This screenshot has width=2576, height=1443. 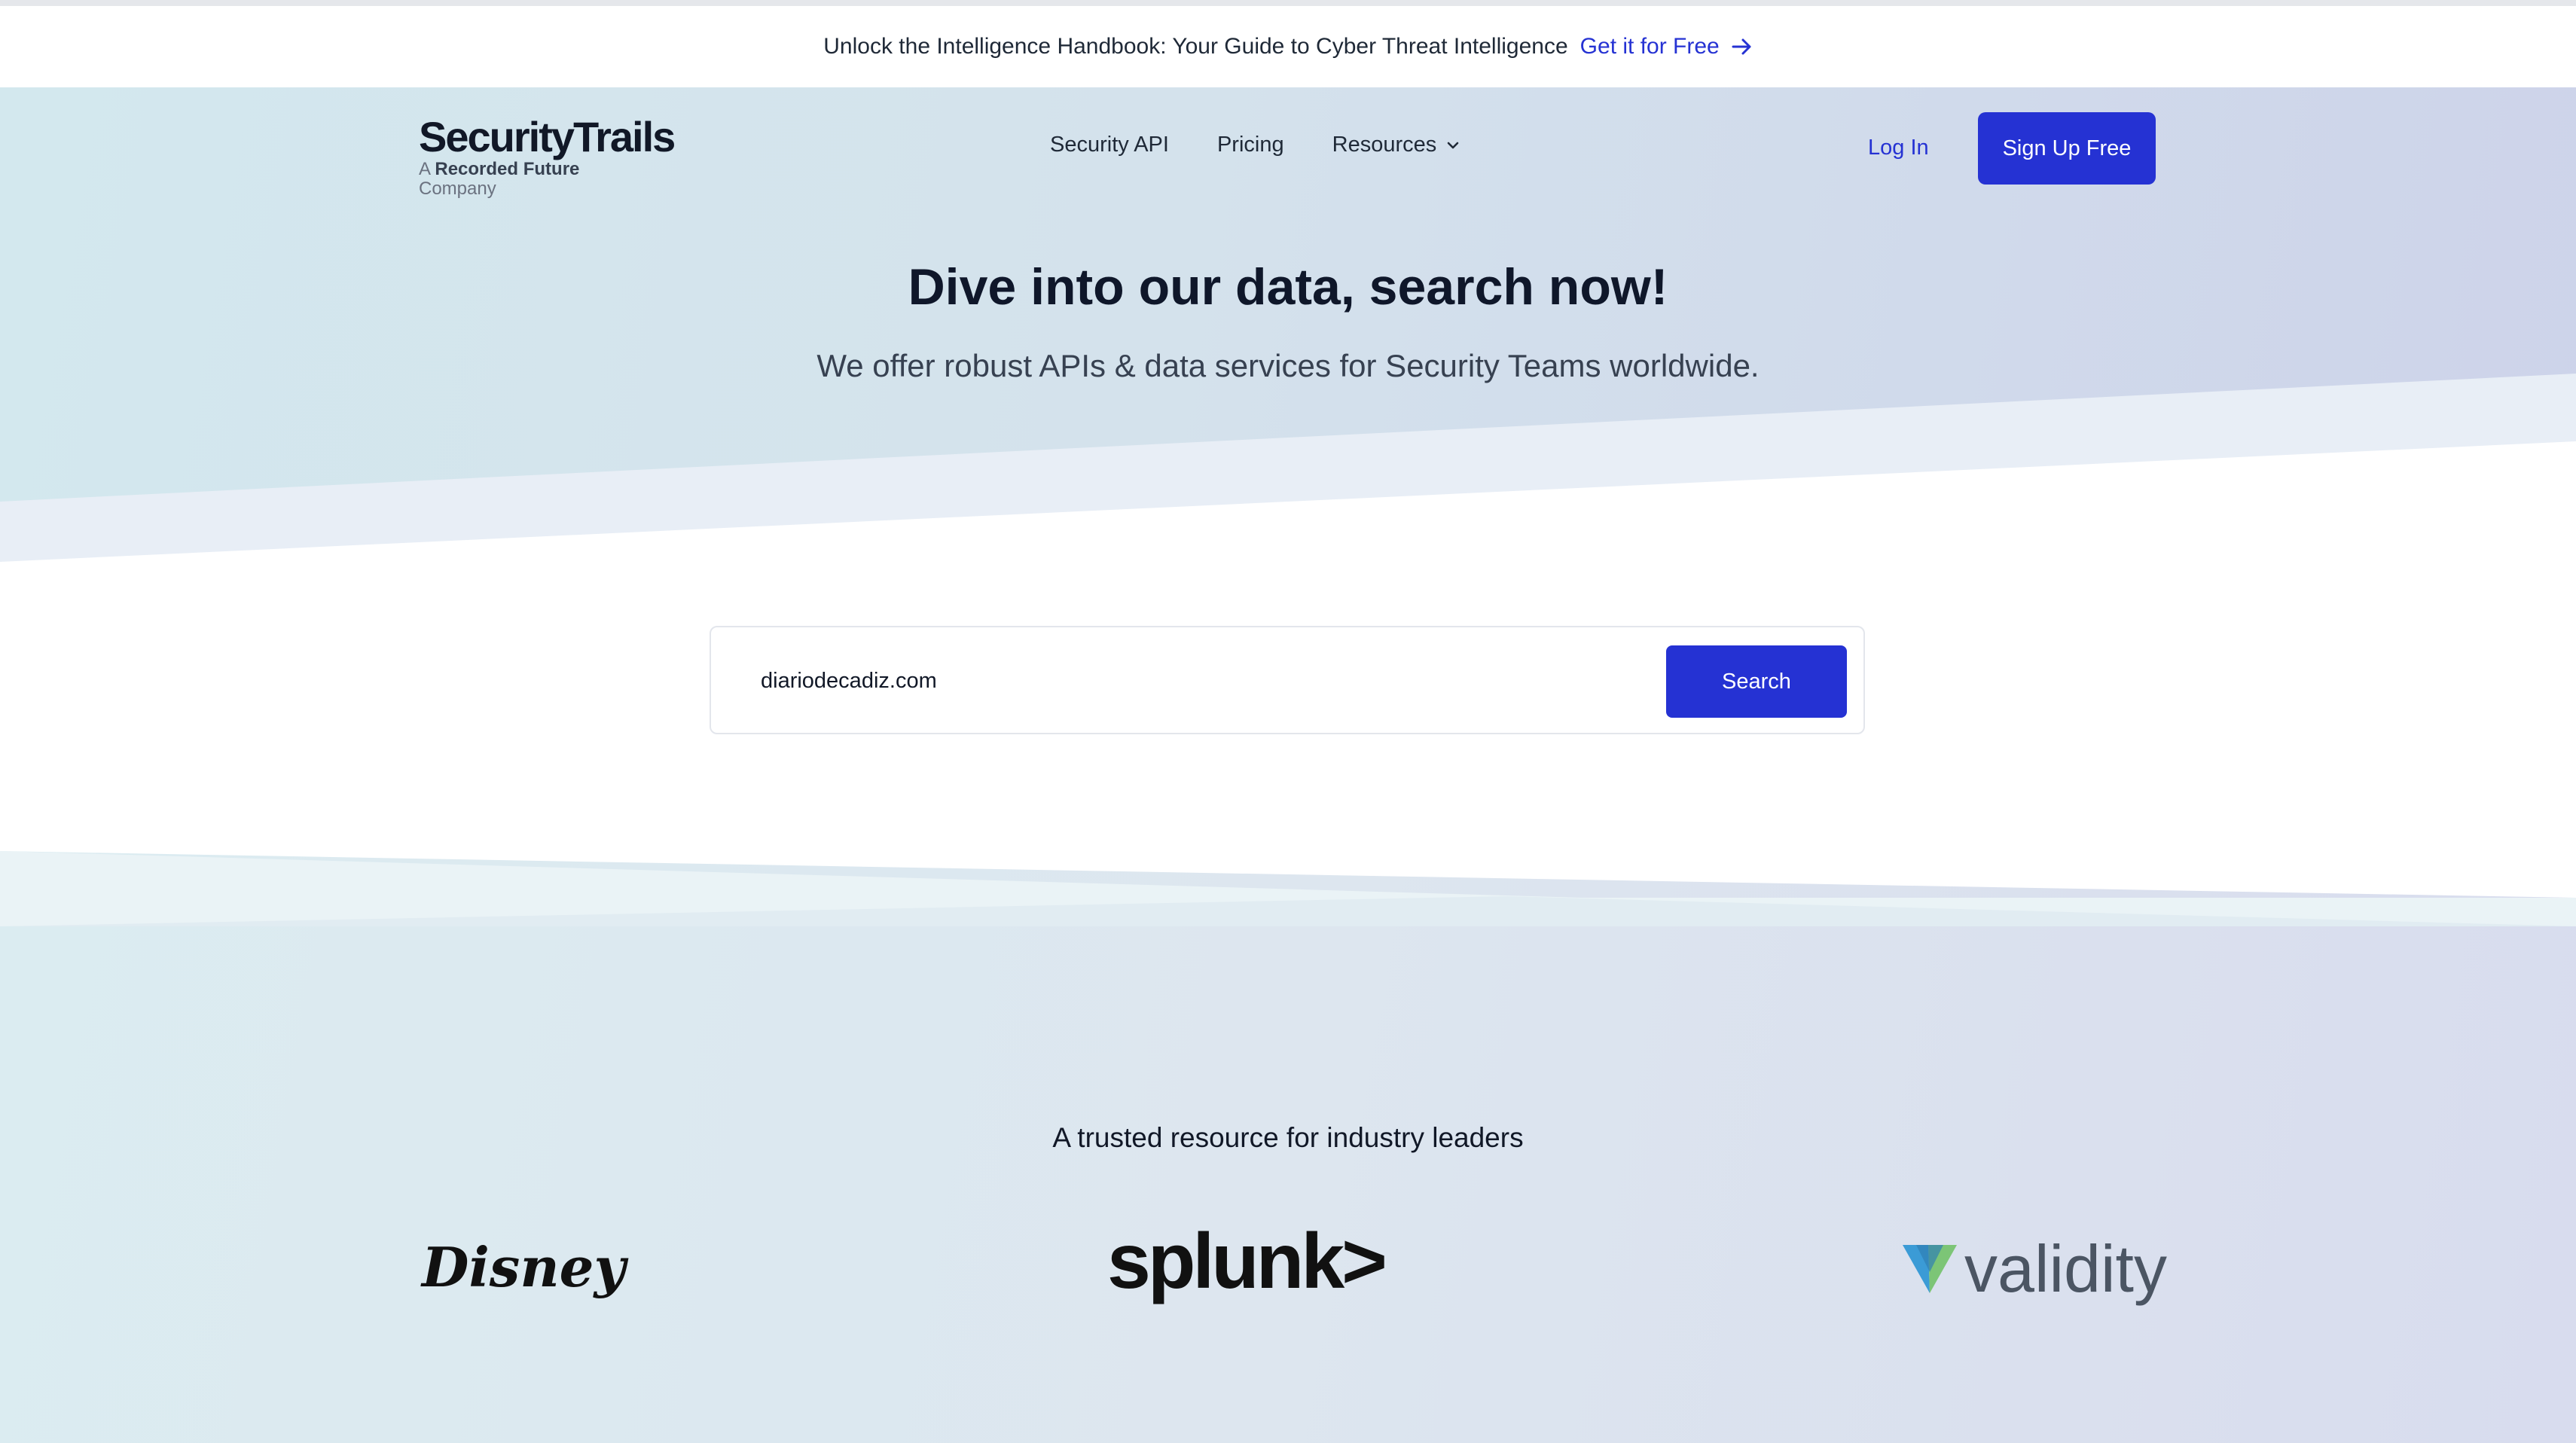 I want to click on nav-item-security-api: Security API, so click(x=1110, y=145).